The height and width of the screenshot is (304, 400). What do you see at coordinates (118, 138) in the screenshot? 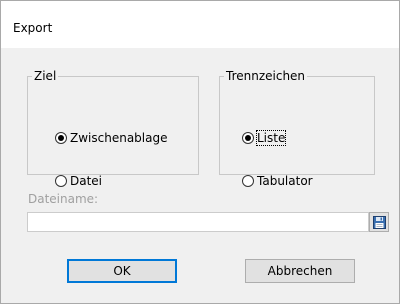
I see `radio-zwischenablage-label: Zwischenablage` at bounding box center [118, 138].